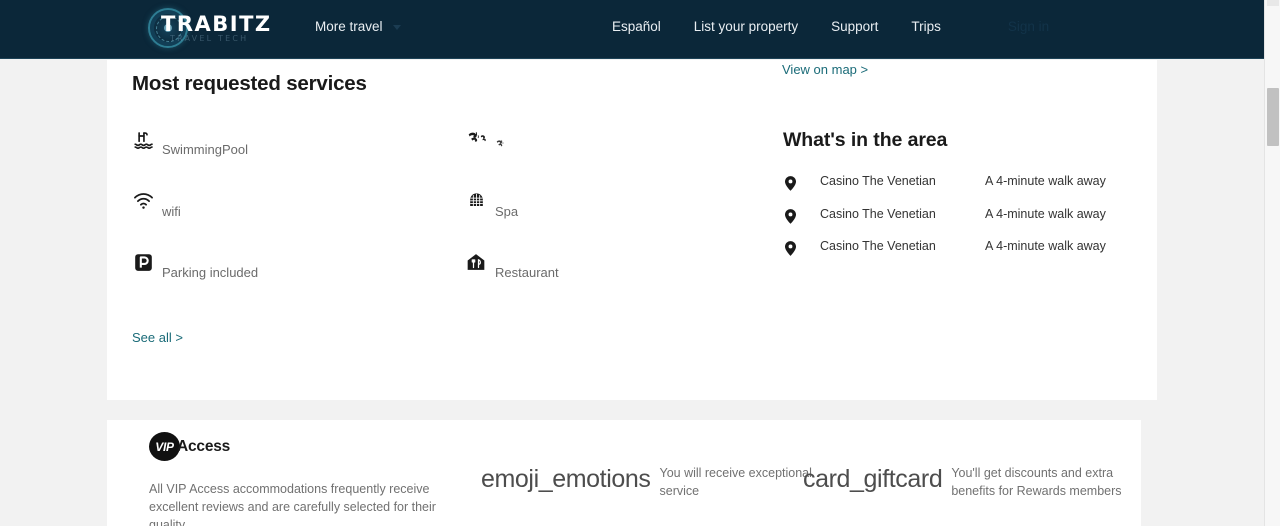  Describe the element at coordinates (615, 282) in the screenshot. I see `amenity-item: Restaurant` at that location.